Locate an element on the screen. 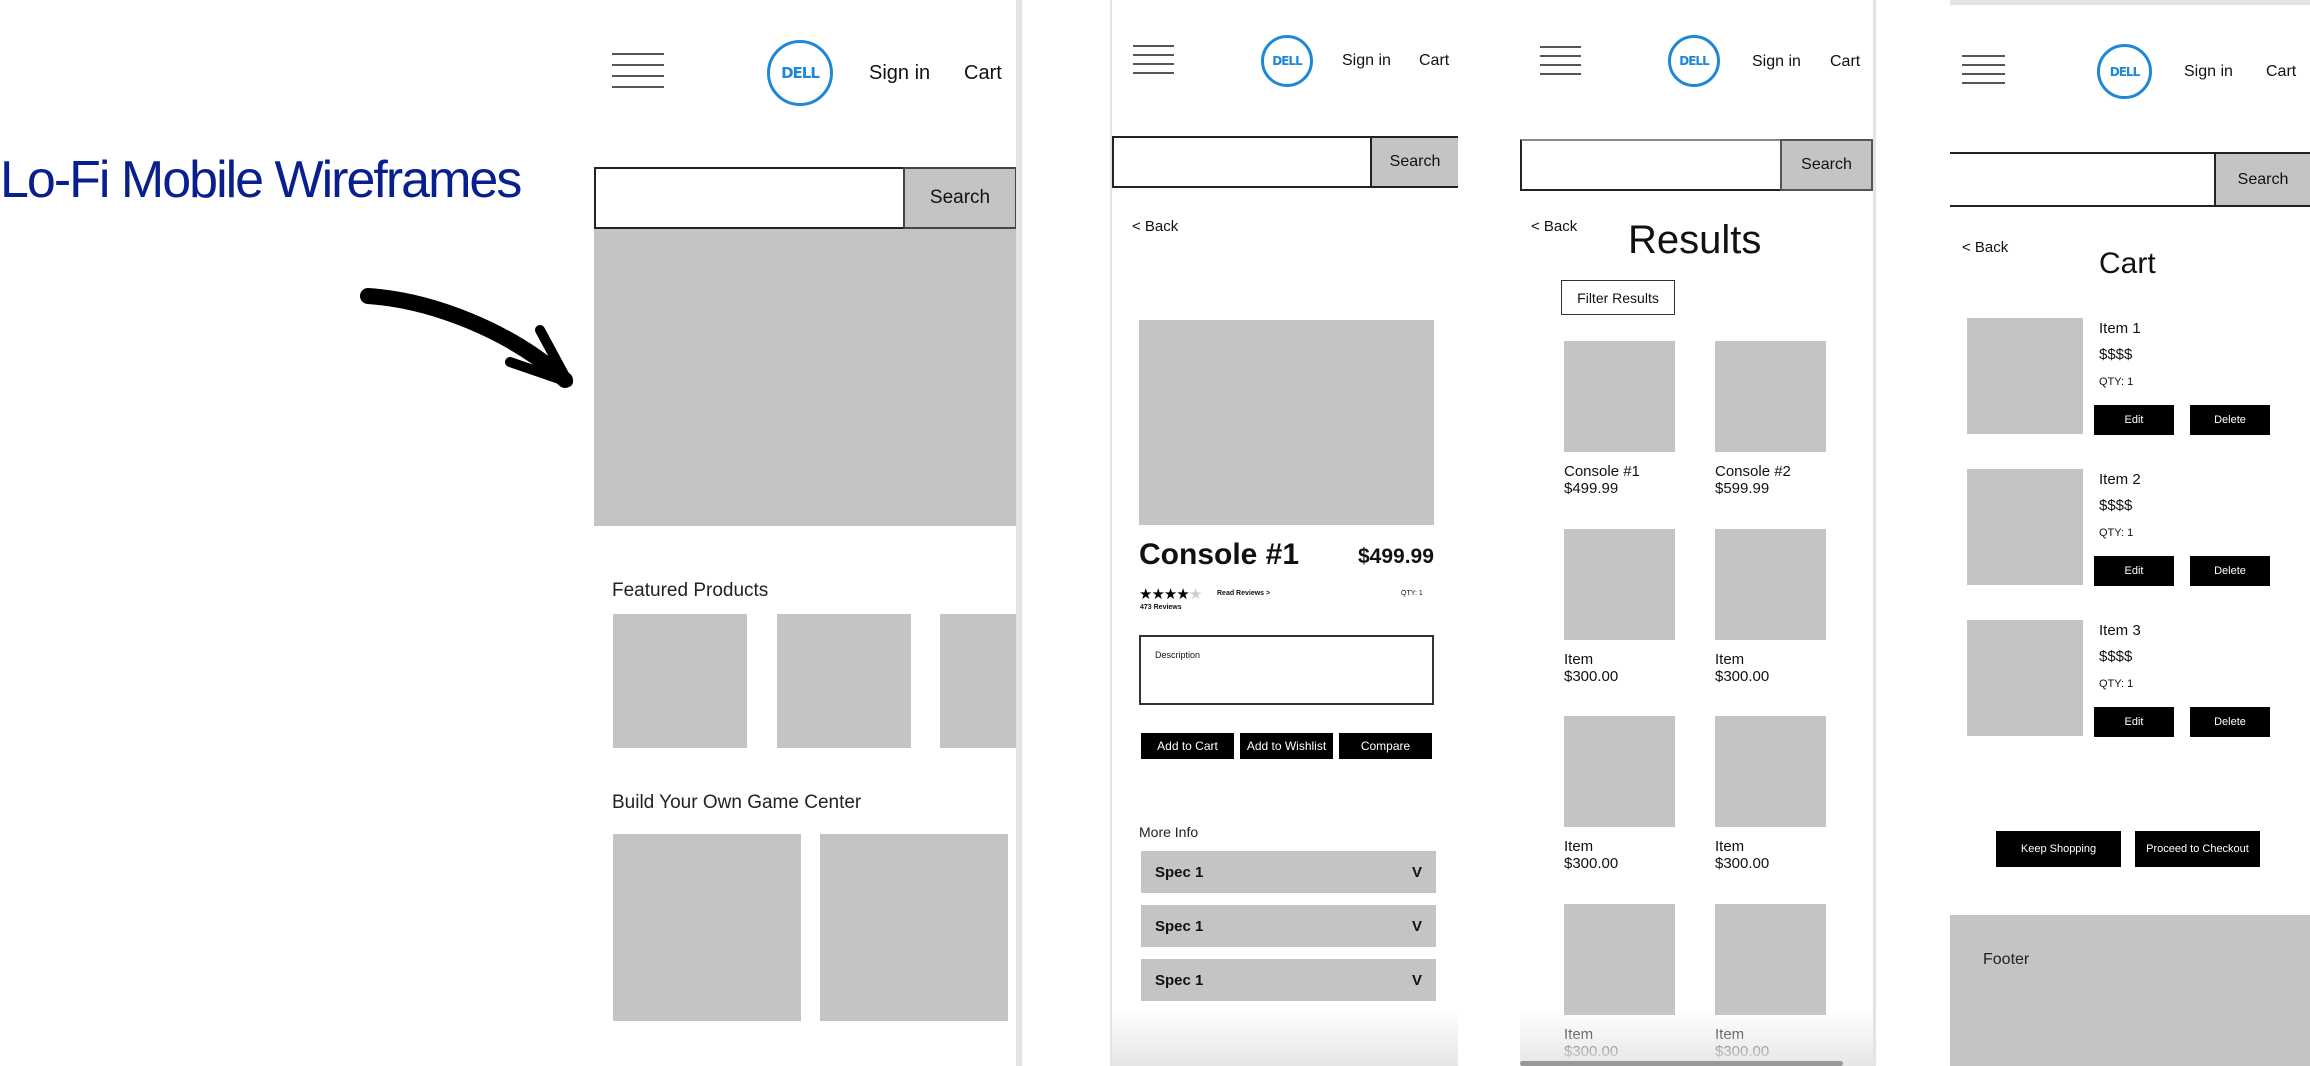 The width and height of the screenshot is (2310, 1066). cart-item-name: Item 2 is located at coordinates (2120, 479).